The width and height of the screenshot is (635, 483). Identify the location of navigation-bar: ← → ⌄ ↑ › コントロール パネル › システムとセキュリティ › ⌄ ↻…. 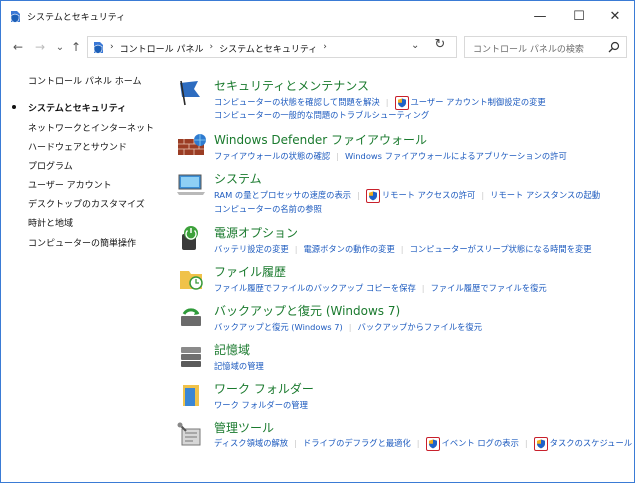
(317, 47).